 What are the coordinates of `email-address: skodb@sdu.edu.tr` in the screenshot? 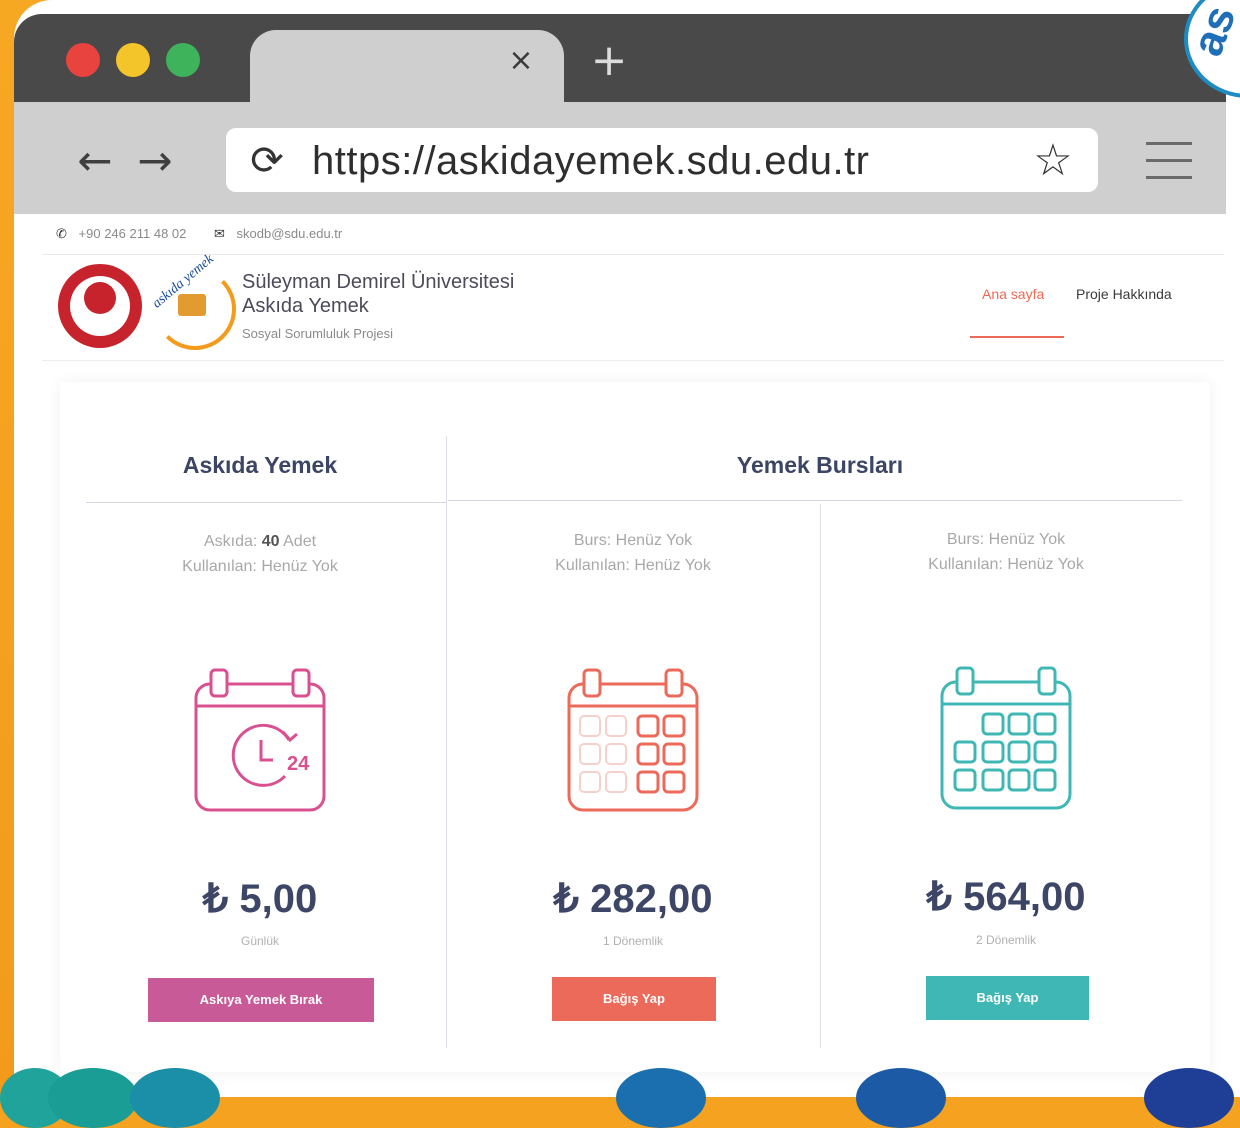 It's located at (290, 233).